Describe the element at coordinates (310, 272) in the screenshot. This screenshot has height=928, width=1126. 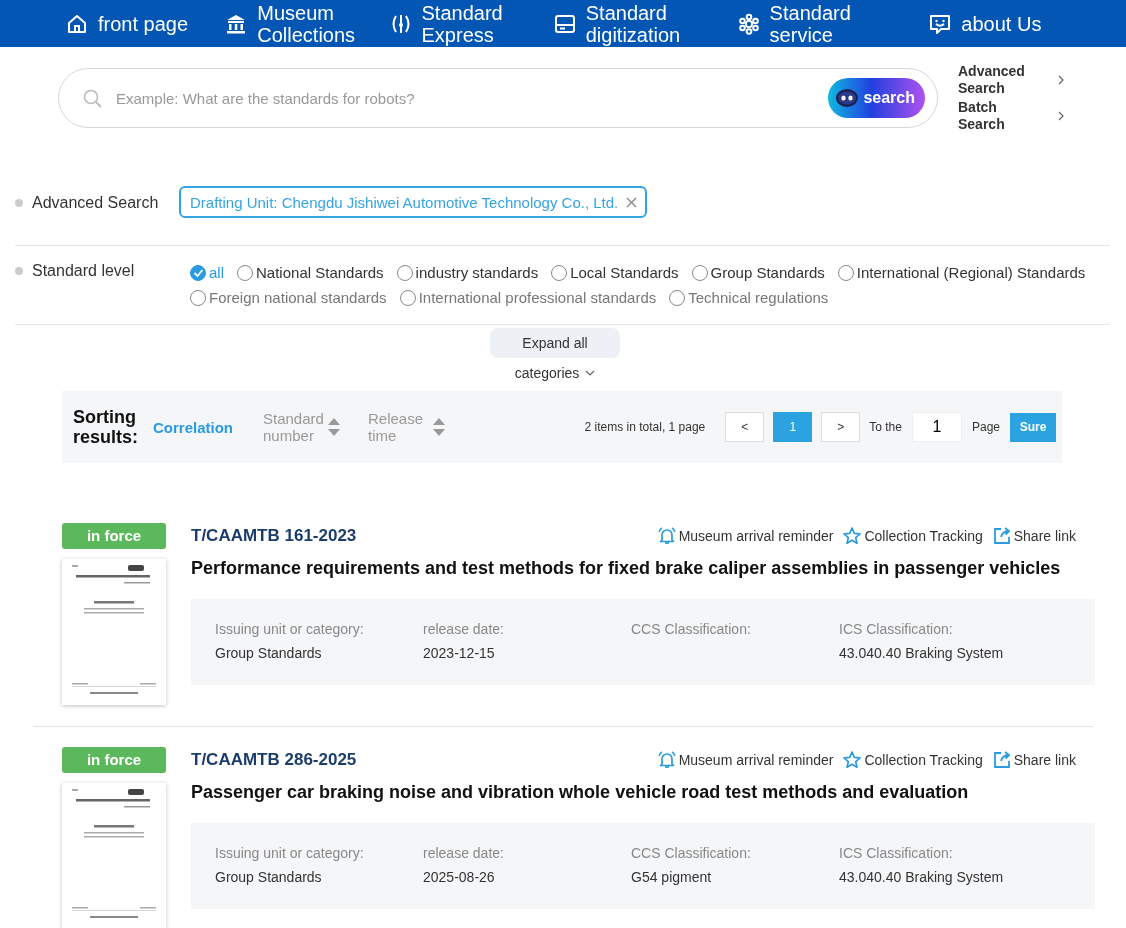
I see `radio-option: National Standards` at that location.